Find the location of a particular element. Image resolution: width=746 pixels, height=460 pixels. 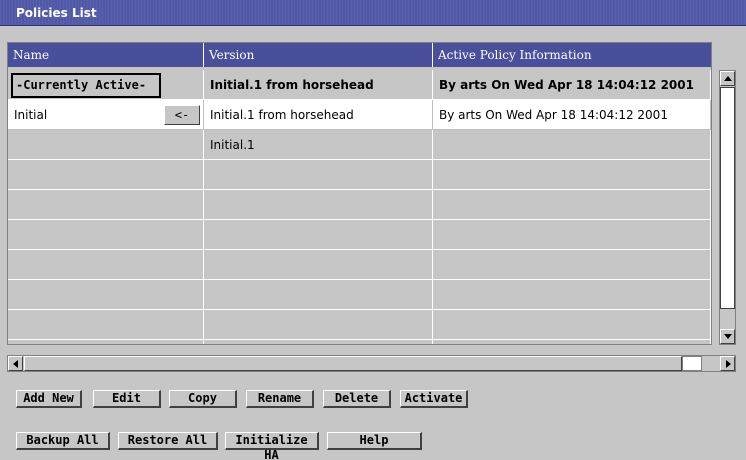

arrow-down-icon is located at coordinates (728, 336).